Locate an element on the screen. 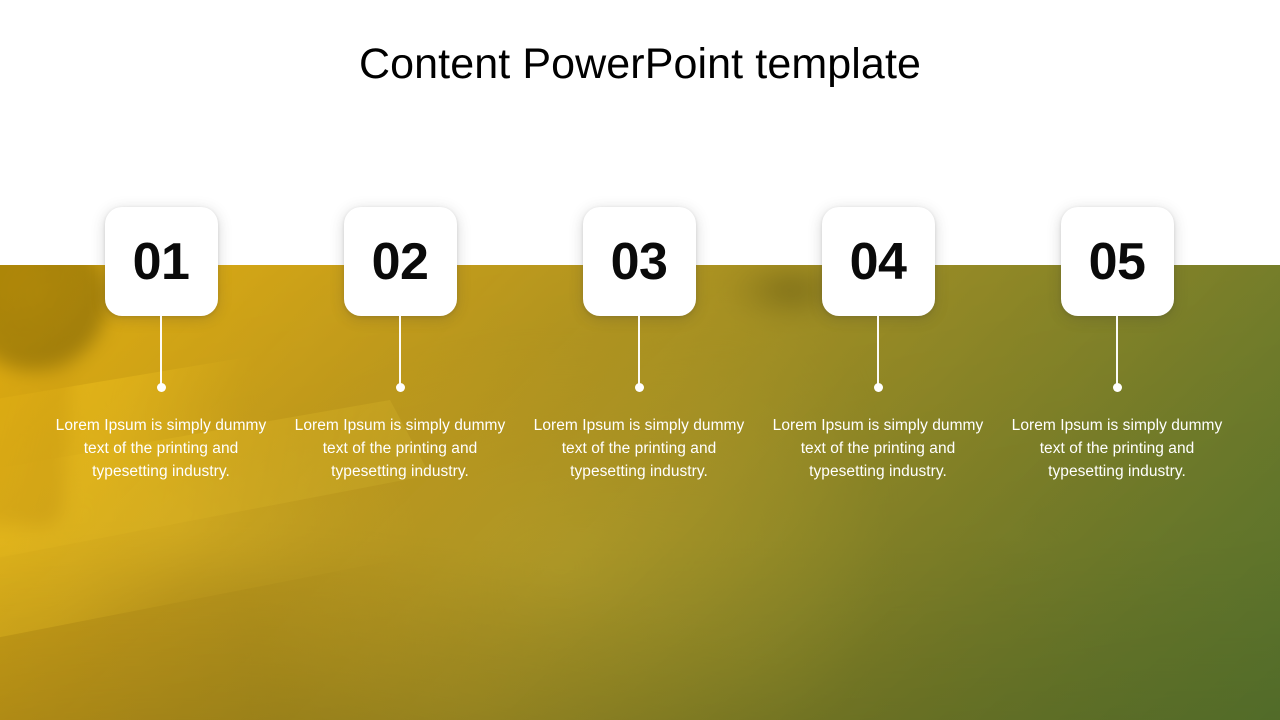 The height and width of the screenshot is (720, 1280). step-number-1: 01 is located at coordinates (161, 261).